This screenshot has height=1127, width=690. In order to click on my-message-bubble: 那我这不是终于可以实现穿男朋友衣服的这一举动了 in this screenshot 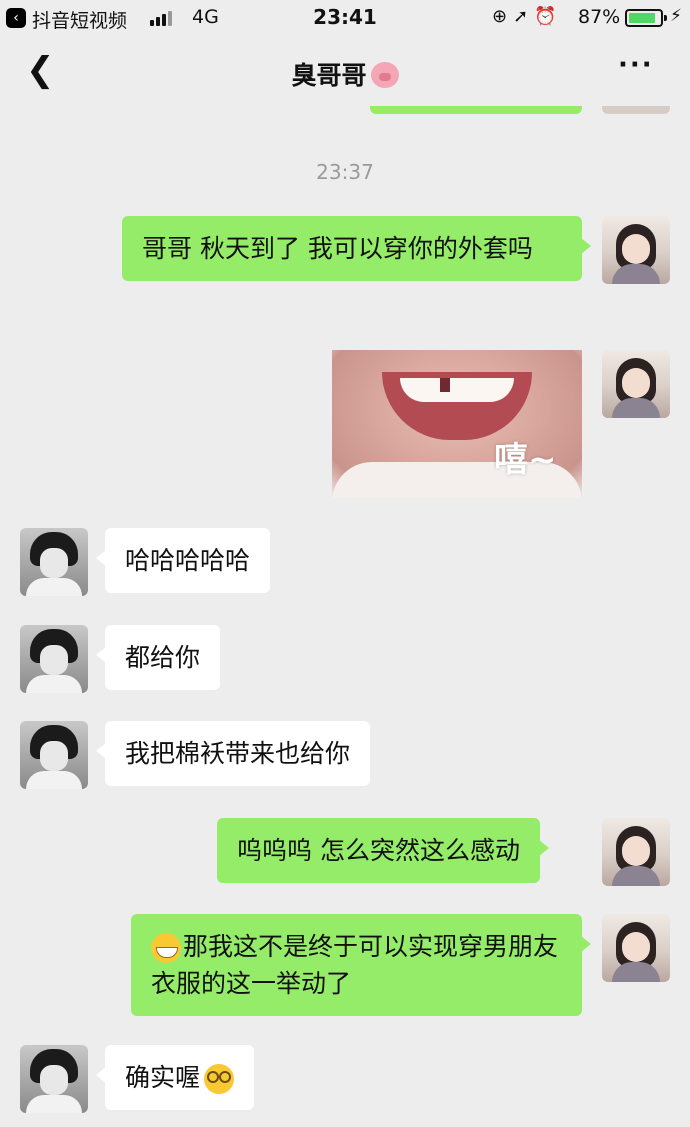, I will do `click(361, 965)`.